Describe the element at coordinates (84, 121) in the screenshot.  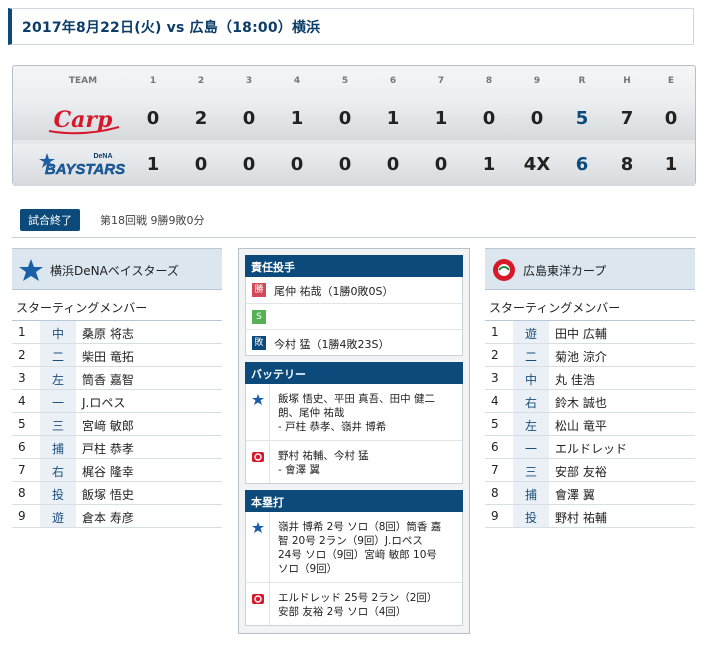
I see `carp-logo: Carp` at that location.